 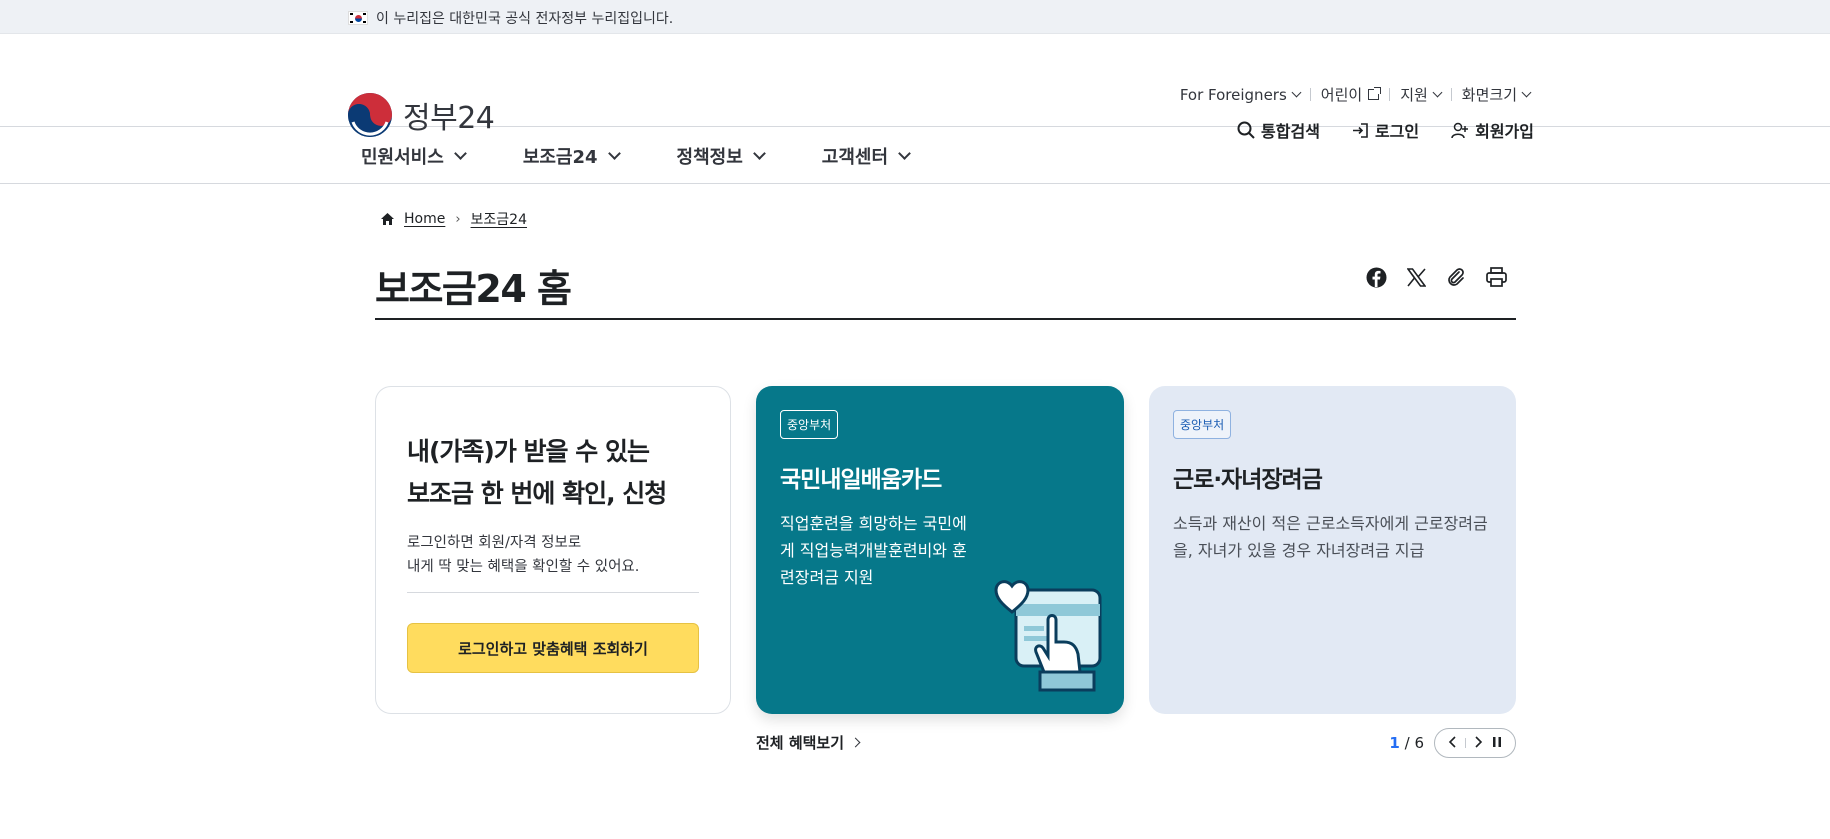 I want to click on utility-menu: For Foreigners 어린이 지원 화면크기, so click(x=1355, y=94).